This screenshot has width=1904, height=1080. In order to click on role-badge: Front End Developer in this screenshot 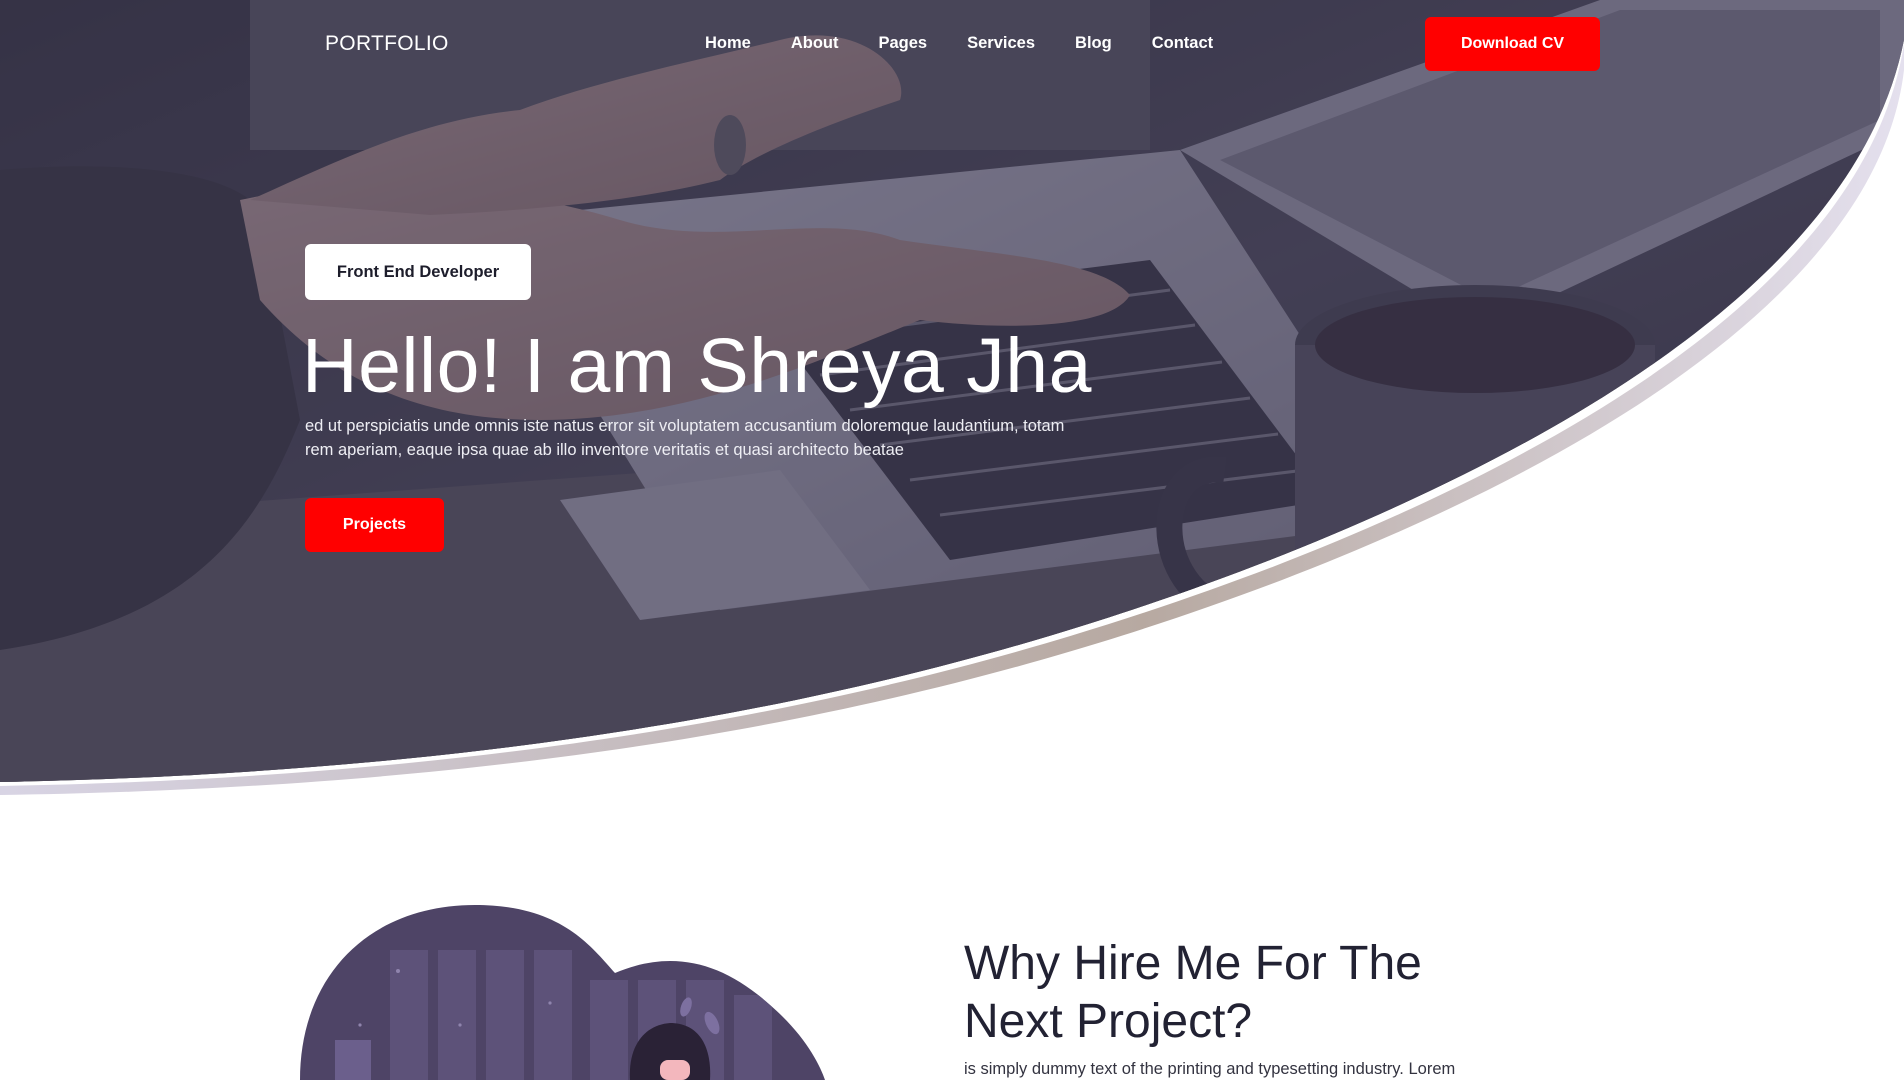, I will do `click(418, 272)`.